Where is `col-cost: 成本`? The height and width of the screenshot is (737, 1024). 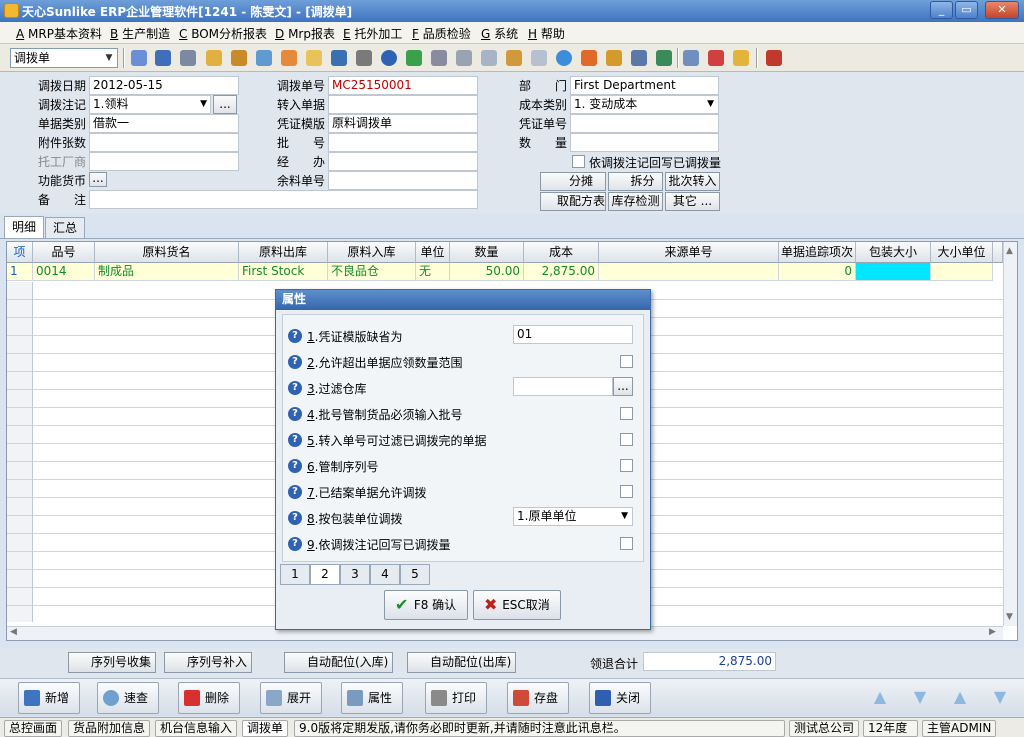 col-cost: 成本 is located at coordinates (561, 252).